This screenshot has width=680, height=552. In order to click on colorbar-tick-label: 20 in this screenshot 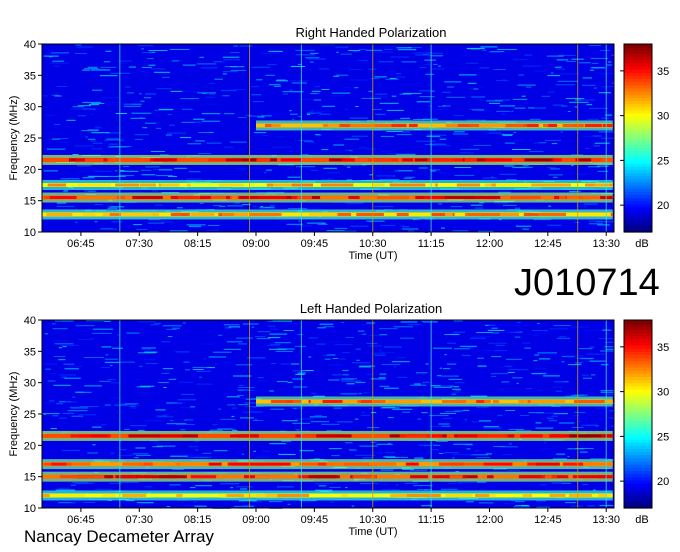, I will do `click(663, 206)`.